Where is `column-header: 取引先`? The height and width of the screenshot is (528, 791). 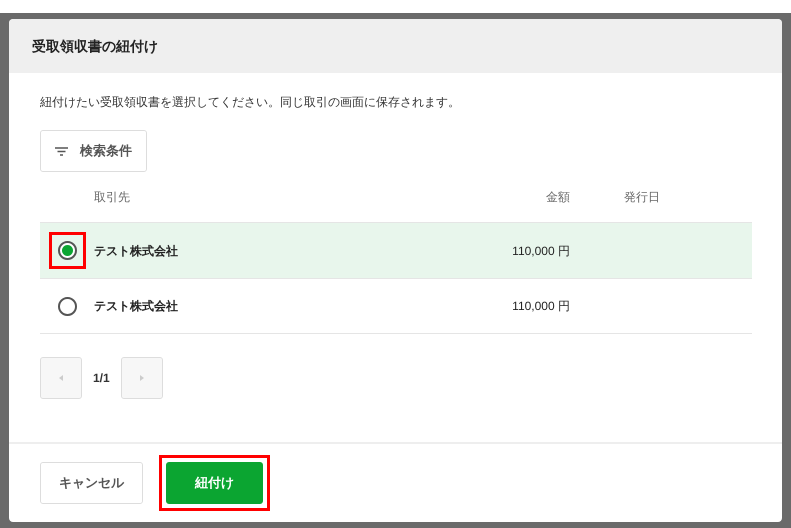 column-header: 取引先 is located at coordinates (112, 197).